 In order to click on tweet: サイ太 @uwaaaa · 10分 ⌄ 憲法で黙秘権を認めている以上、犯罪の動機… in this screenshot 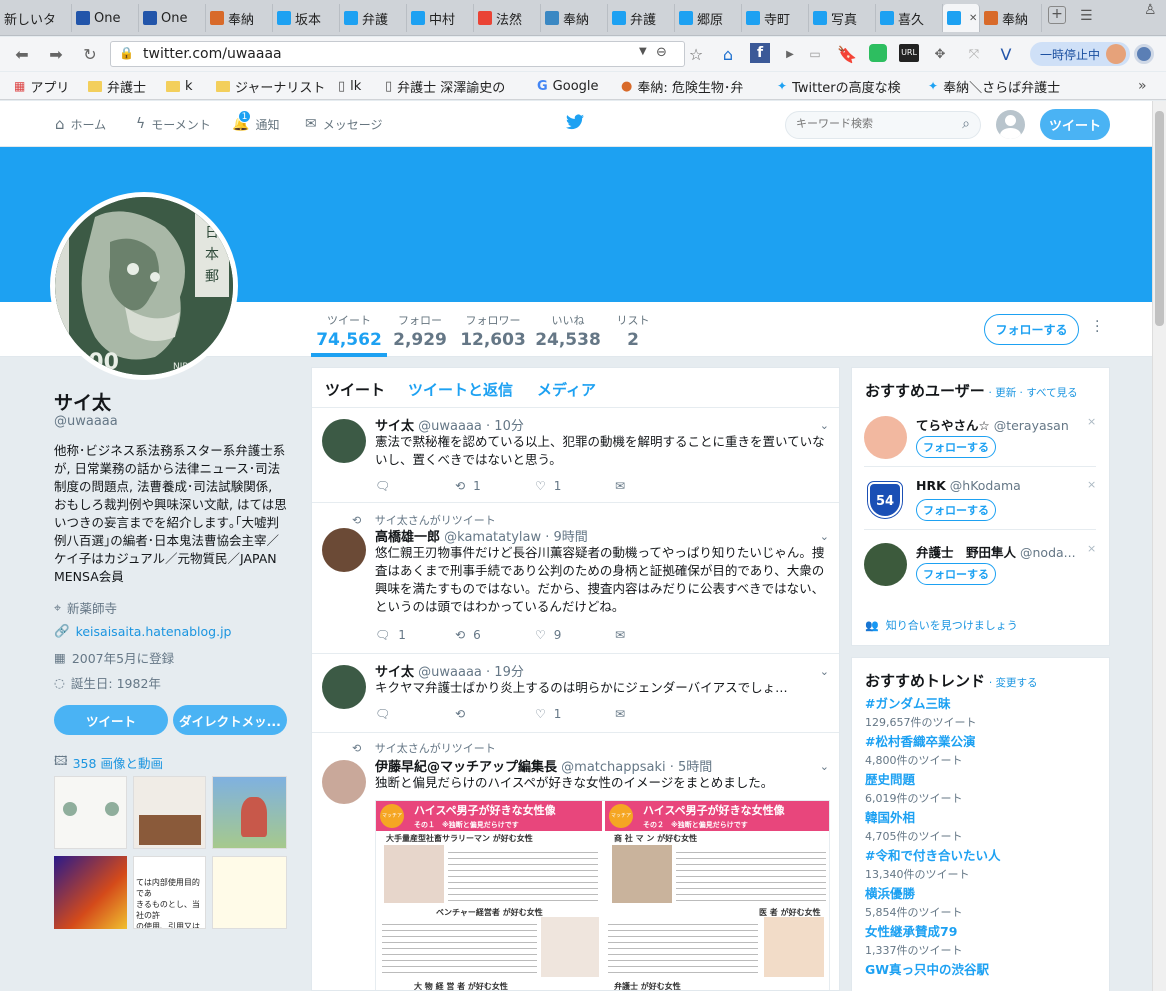, I will do `click(575, 456)`.